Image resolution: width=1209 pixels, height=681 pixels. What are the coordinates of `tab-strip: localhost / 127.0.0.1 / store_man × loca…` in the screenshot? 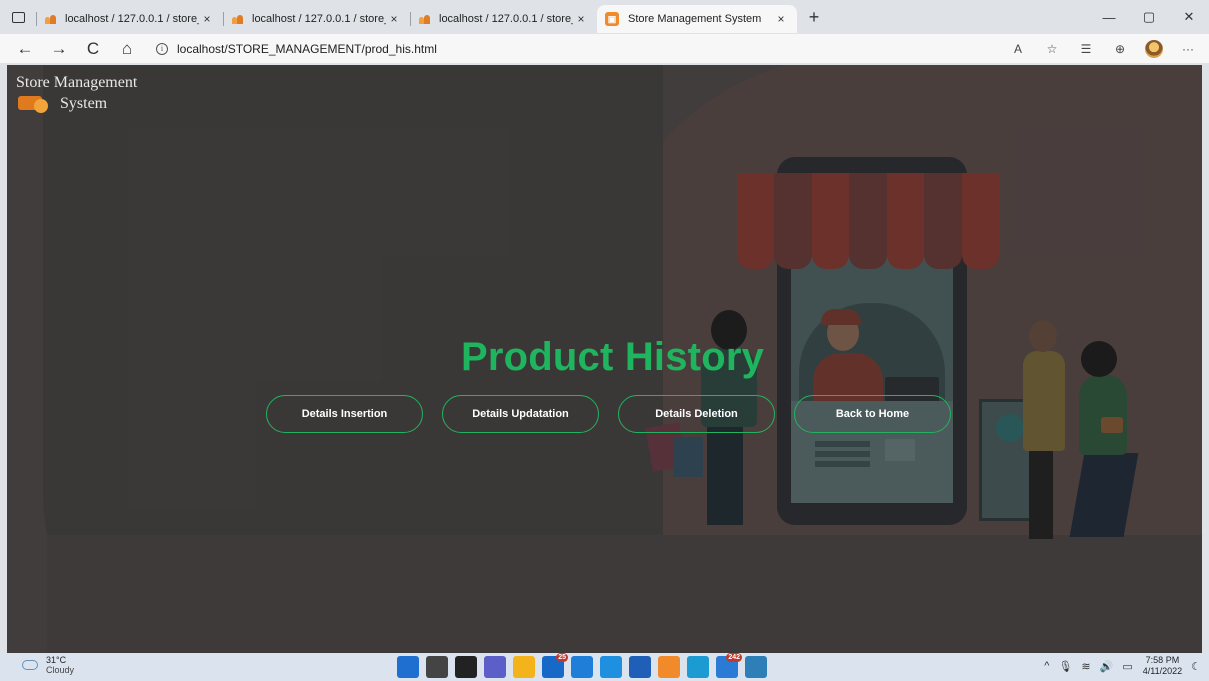 It's located at (604, 17).